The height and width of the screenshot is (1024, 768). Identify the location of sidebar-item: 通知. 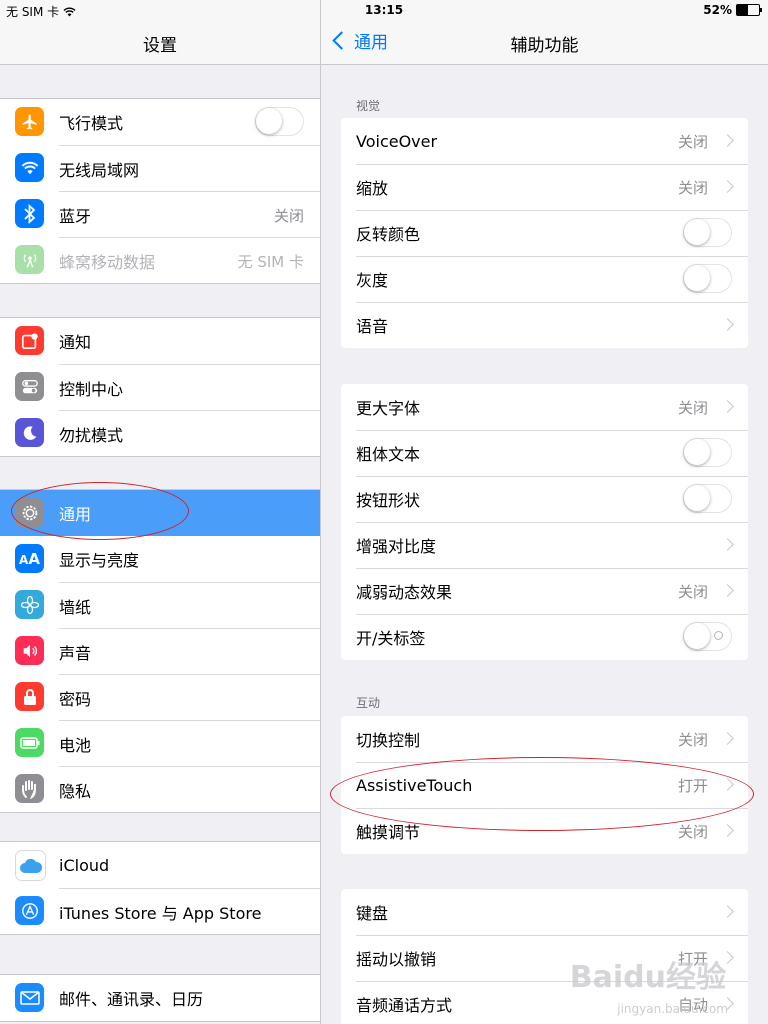
(160, 341).